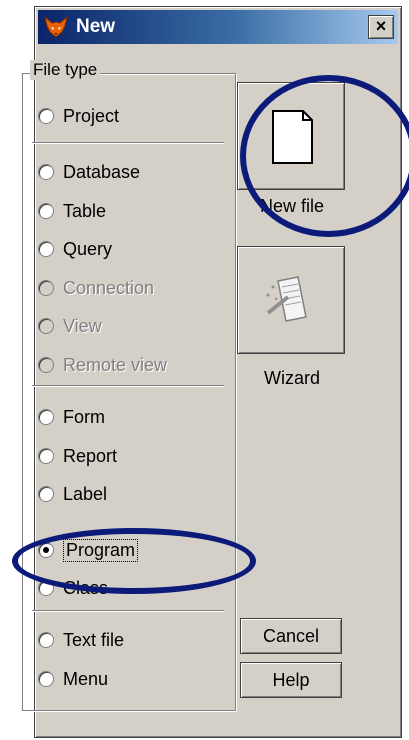 Image resolution: width=409 pixels, height=740 pixels. I want to click on option-class: Class, so click(73, 588).